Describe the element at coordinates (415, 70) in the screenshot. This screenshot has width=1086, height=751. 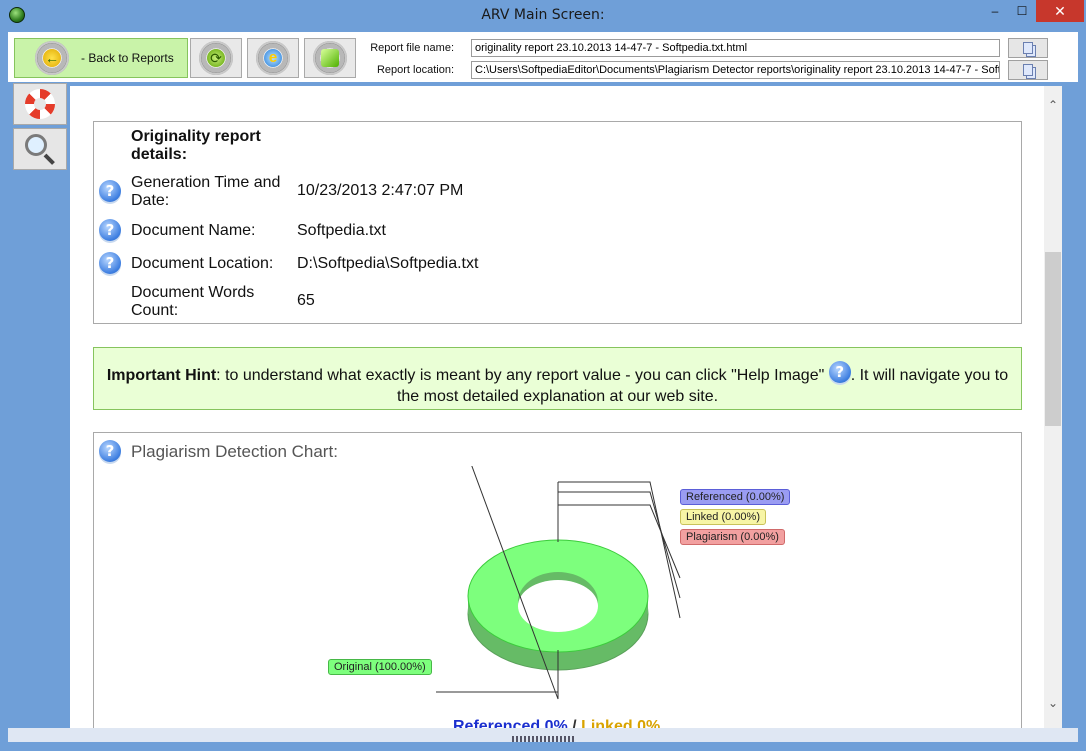
I see `report-location-label: Report location:` at that location.